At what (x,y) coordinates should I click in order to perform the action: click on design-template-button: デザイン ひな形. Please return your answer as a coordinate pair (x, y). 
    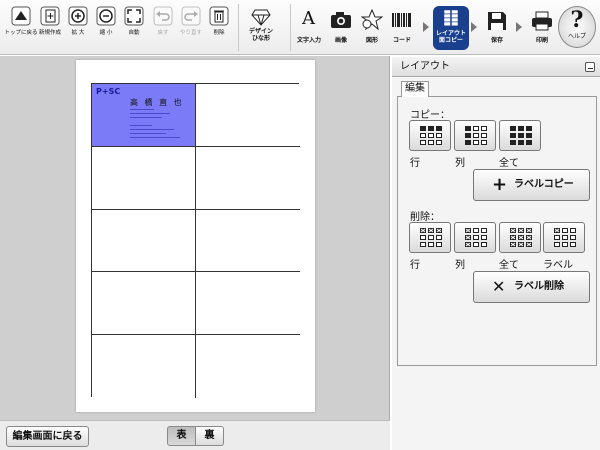
    Looking at the image, I should click on (261, 28).